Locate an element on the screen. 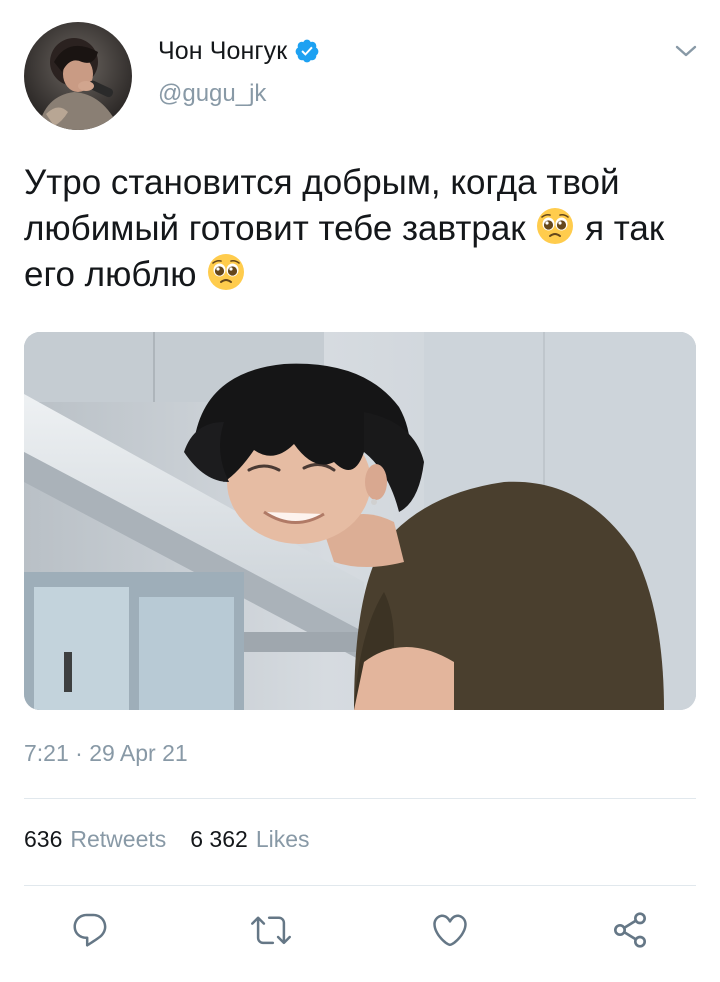  retweets-count: 636 is located at coordinates (43, 839).